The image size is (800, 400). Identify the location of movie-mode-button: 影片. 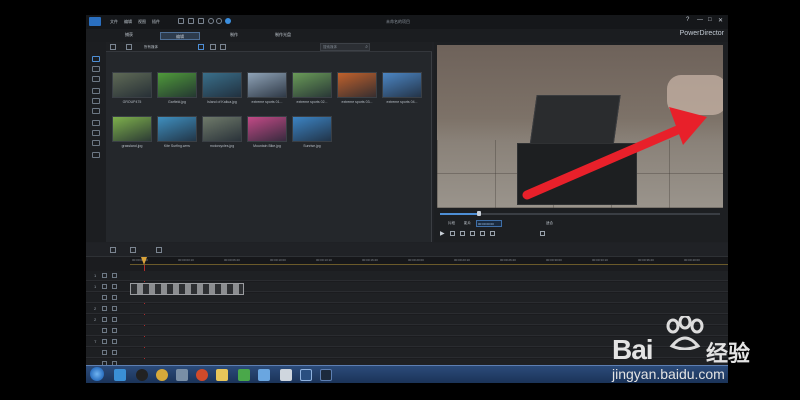
(467, 223).